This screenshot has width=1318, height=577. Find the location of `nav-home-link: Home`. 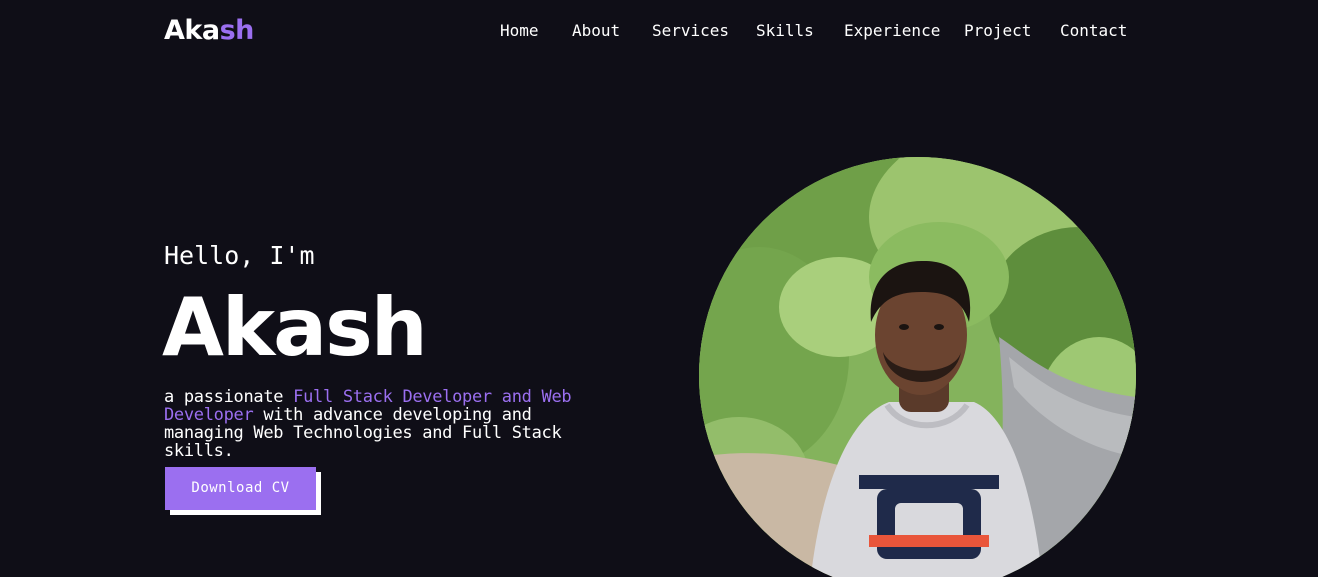

nav-home-link: Home is located at coordinates (519, 31).